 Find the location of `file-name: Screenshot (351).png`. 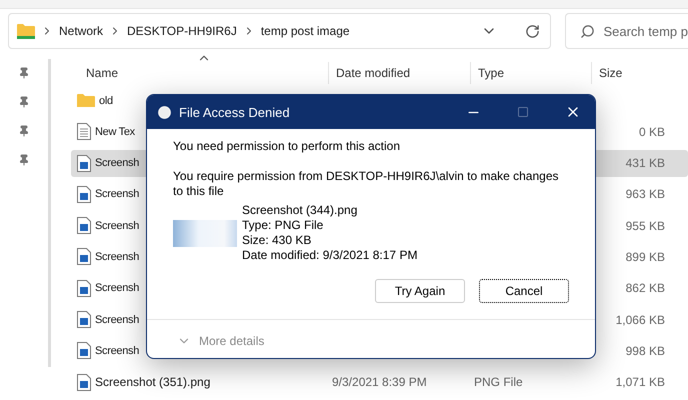

file-name: Screenshot (351).png is located at coordinates (152, 382).